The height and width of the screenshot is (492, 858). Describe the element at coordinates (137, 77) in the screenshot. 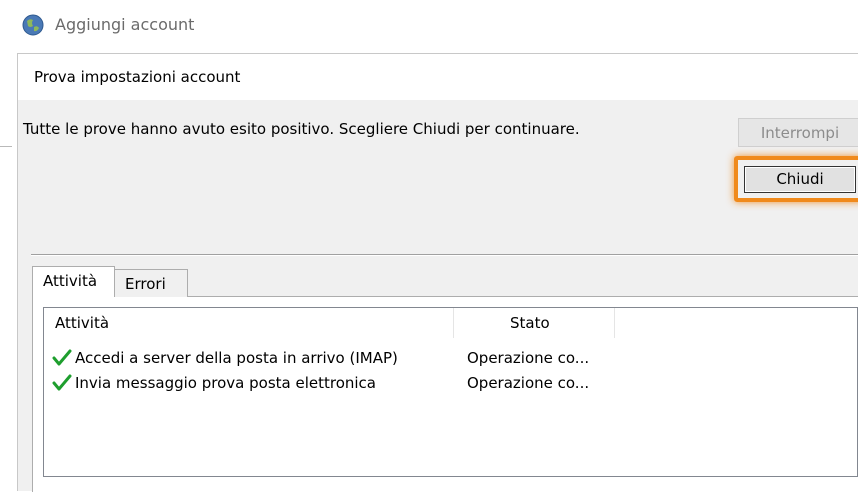

I see `dialog-title: Prova impostazioni account` at that location.